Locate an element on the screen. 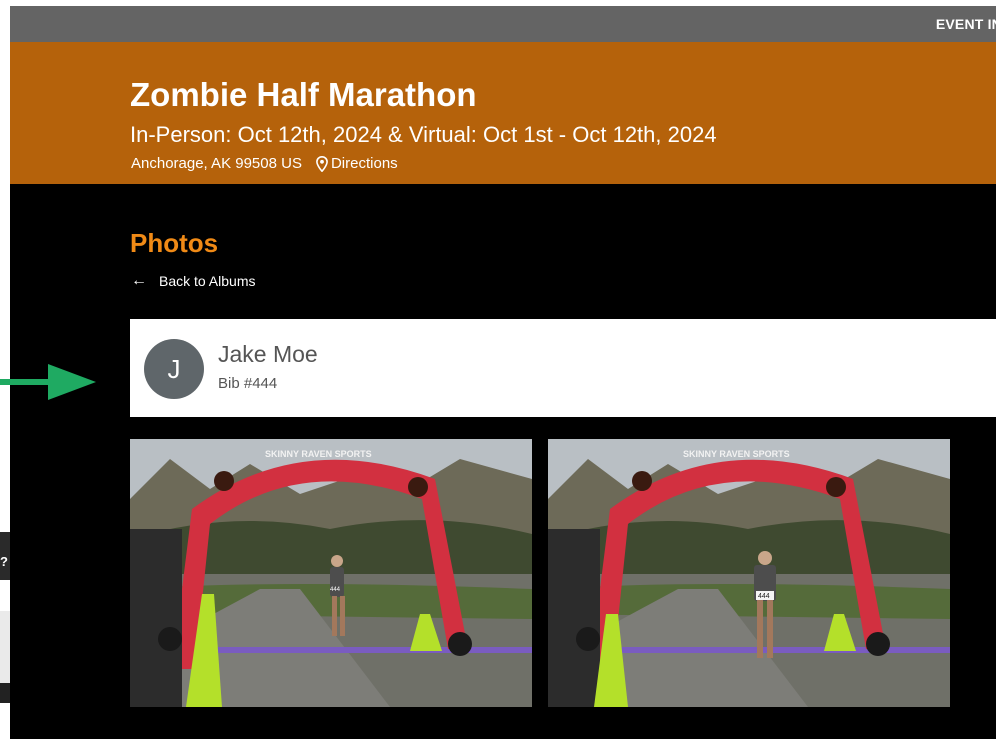 The image size is (996, 739). event-location: Anchorage, AK 99508 US is located at coordinates (216, 163).